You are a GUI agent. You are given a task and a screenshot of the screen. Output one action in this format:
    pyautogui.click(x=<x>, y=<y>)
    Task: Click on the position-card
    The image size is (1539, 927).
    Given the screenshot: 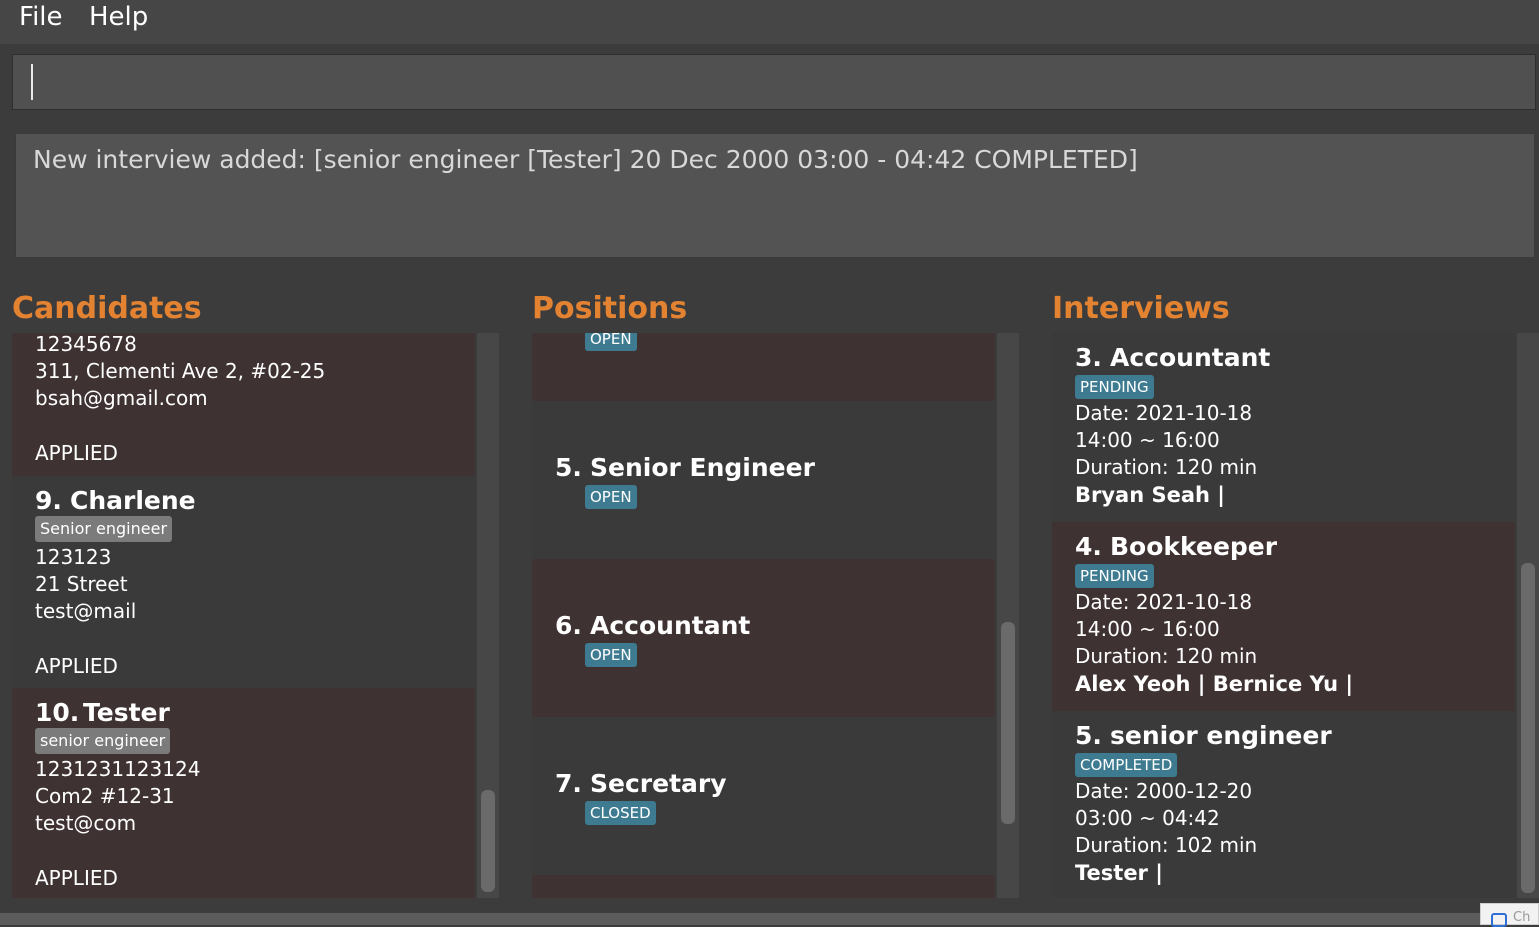 What is the action you would take?
    pyautogui.click(x=763, y=886)
    